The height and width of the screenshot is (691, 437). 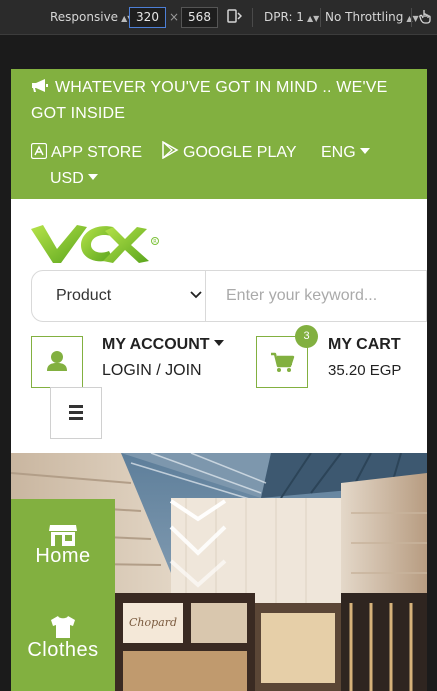 I want to click on app-store-link: APP STORE, so click(x=86, y=153).